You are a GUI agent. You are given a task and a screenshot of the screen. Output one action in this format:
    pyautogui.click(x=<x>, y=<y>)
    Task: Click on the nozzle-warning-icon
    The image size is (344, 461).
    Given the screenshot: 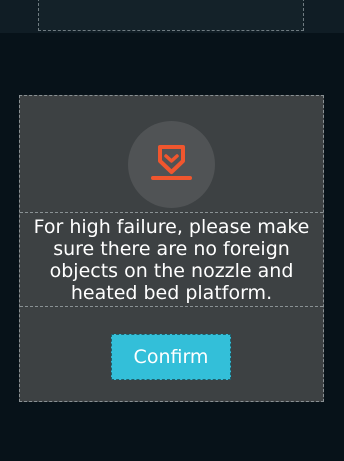 What is the action you would take?
    pyautogui.click(x=171, y=162)
    